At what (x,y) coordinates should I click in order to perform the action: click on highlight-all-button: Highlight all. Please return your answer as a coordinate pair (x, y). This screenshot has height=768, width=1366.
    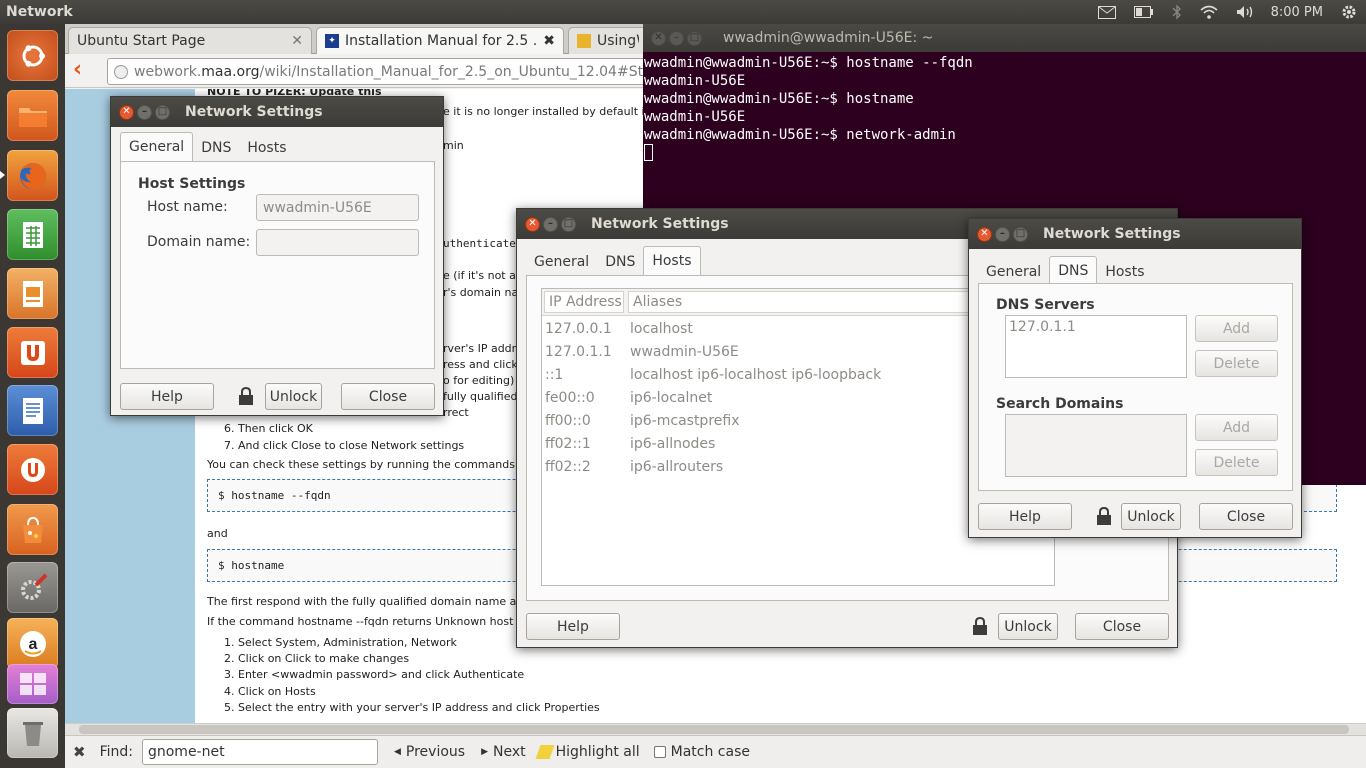
    Looking at the image, I should click on (587, 752).